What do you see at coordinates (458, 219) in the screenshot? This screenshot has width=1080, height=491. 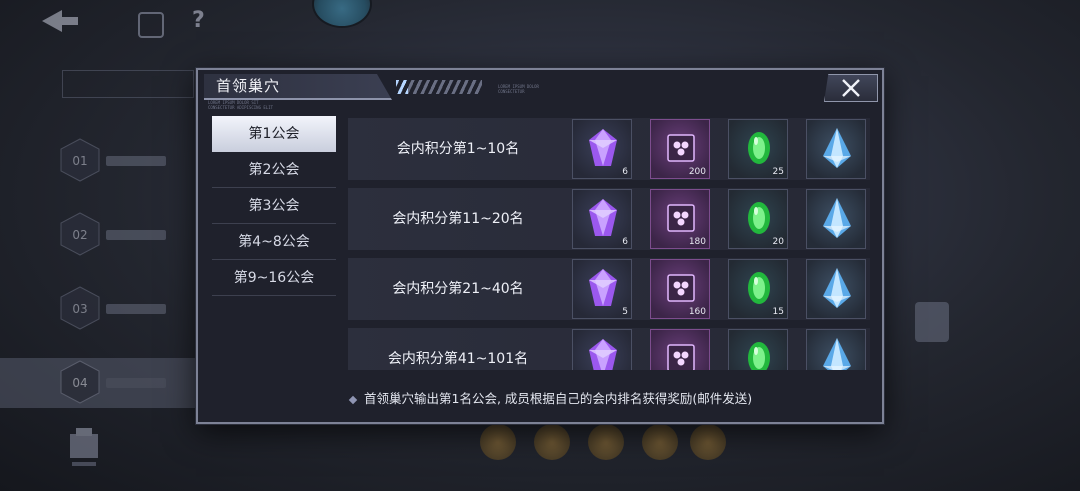 I see `rank-range-label: 会内积分第11~20名` at bounding box center [458, 219].